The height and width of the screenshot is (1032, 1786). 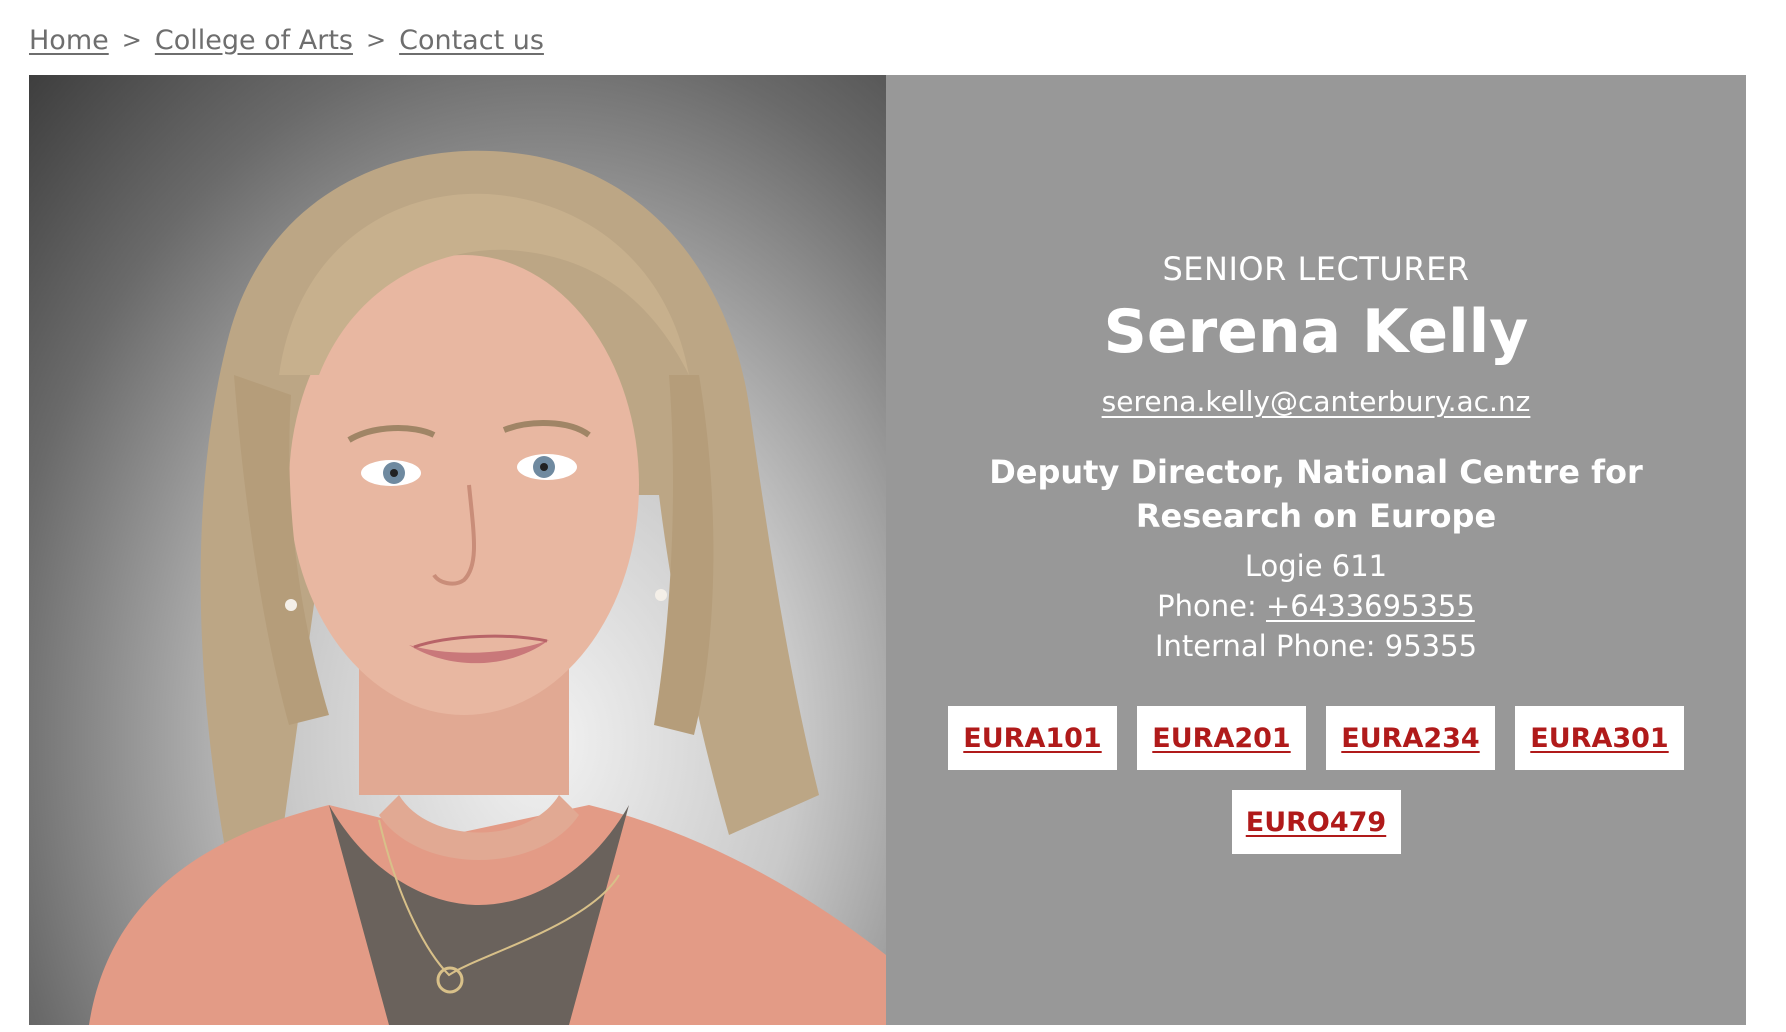 I want to click on course-link-eura234: EURA234, so click(x=1410, y=738).